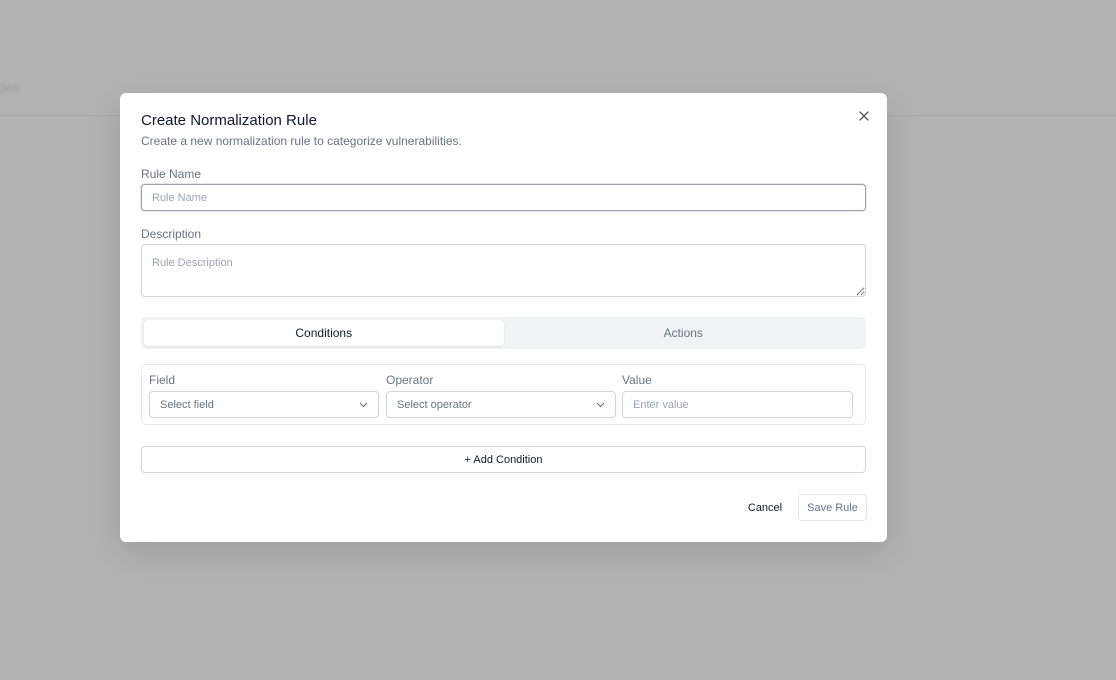 The image size is (1116, 680). I want to click on field-select-value: Select field, so click(187, 404).